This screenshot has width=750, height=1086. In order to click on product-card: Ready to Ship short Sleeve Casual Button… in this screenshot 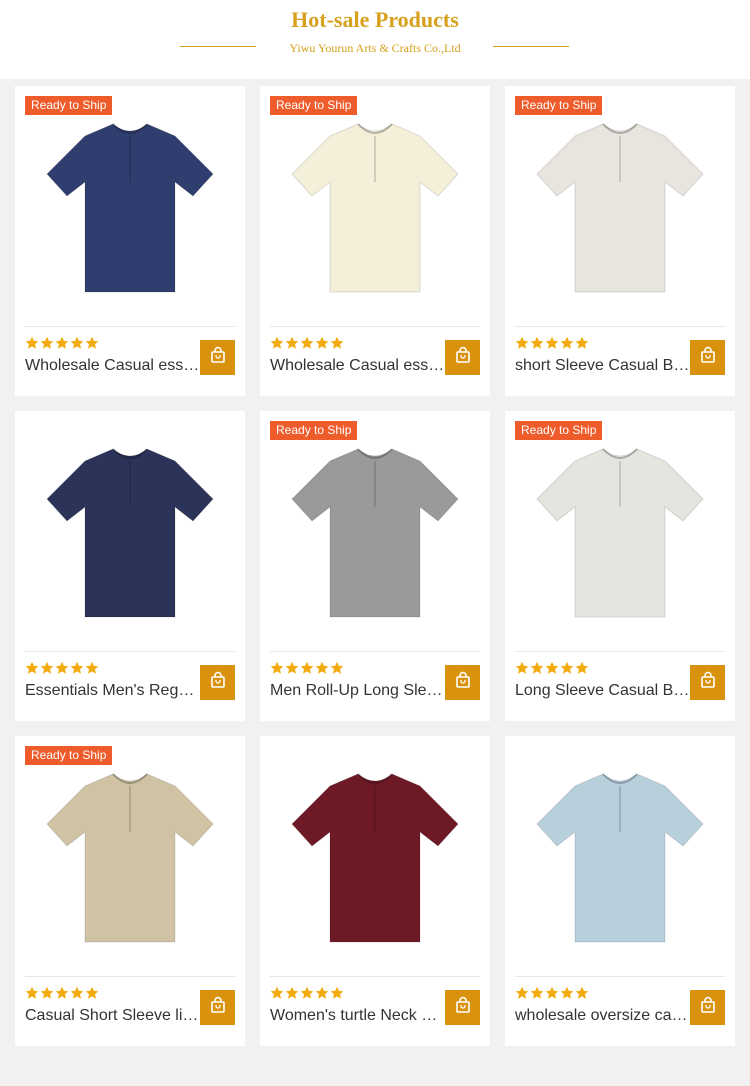, I will do `click(620, 241)`.